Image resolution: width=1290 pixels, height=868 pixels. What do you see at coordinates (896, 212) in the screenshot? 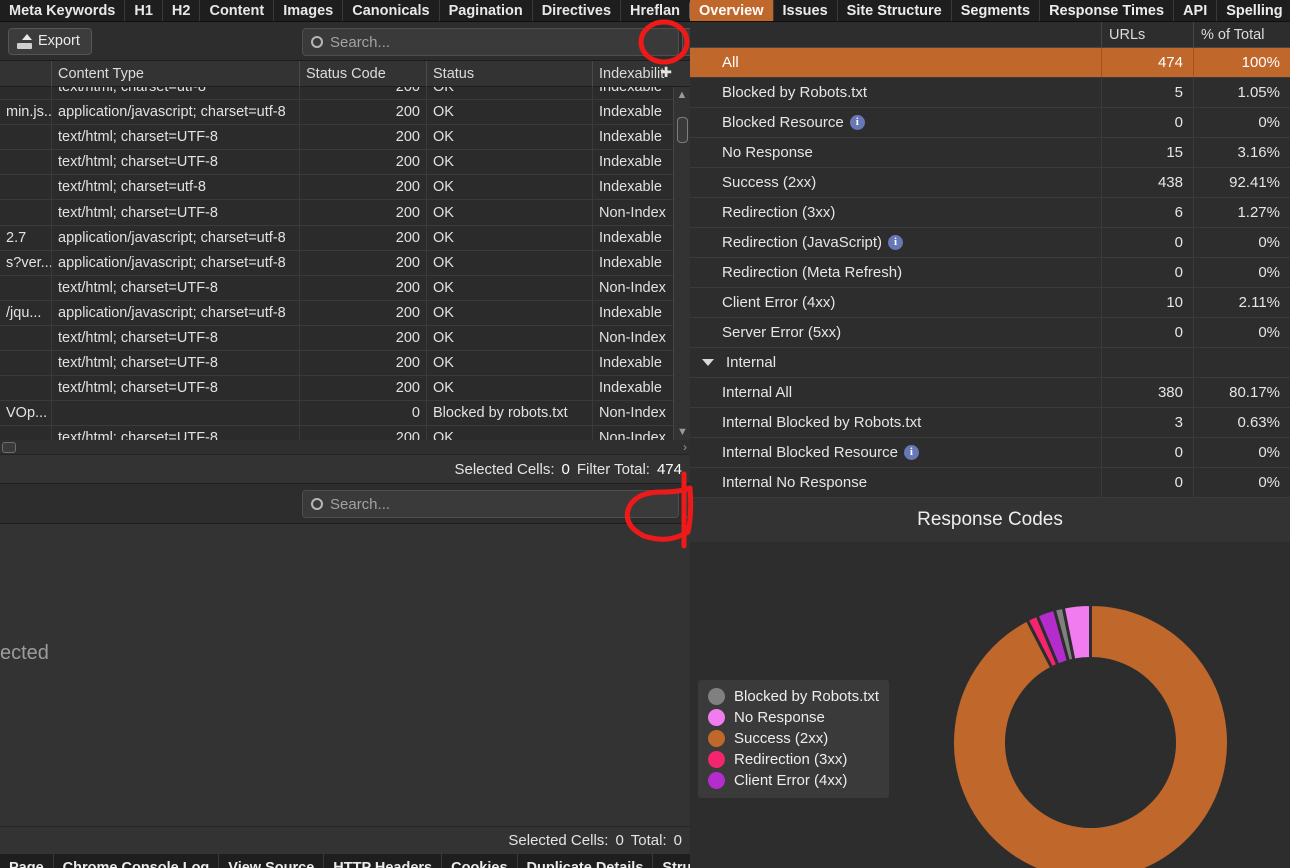
I see `overview-row-label-cell: Redirection (3xx)` at bounding box center [896, 212].